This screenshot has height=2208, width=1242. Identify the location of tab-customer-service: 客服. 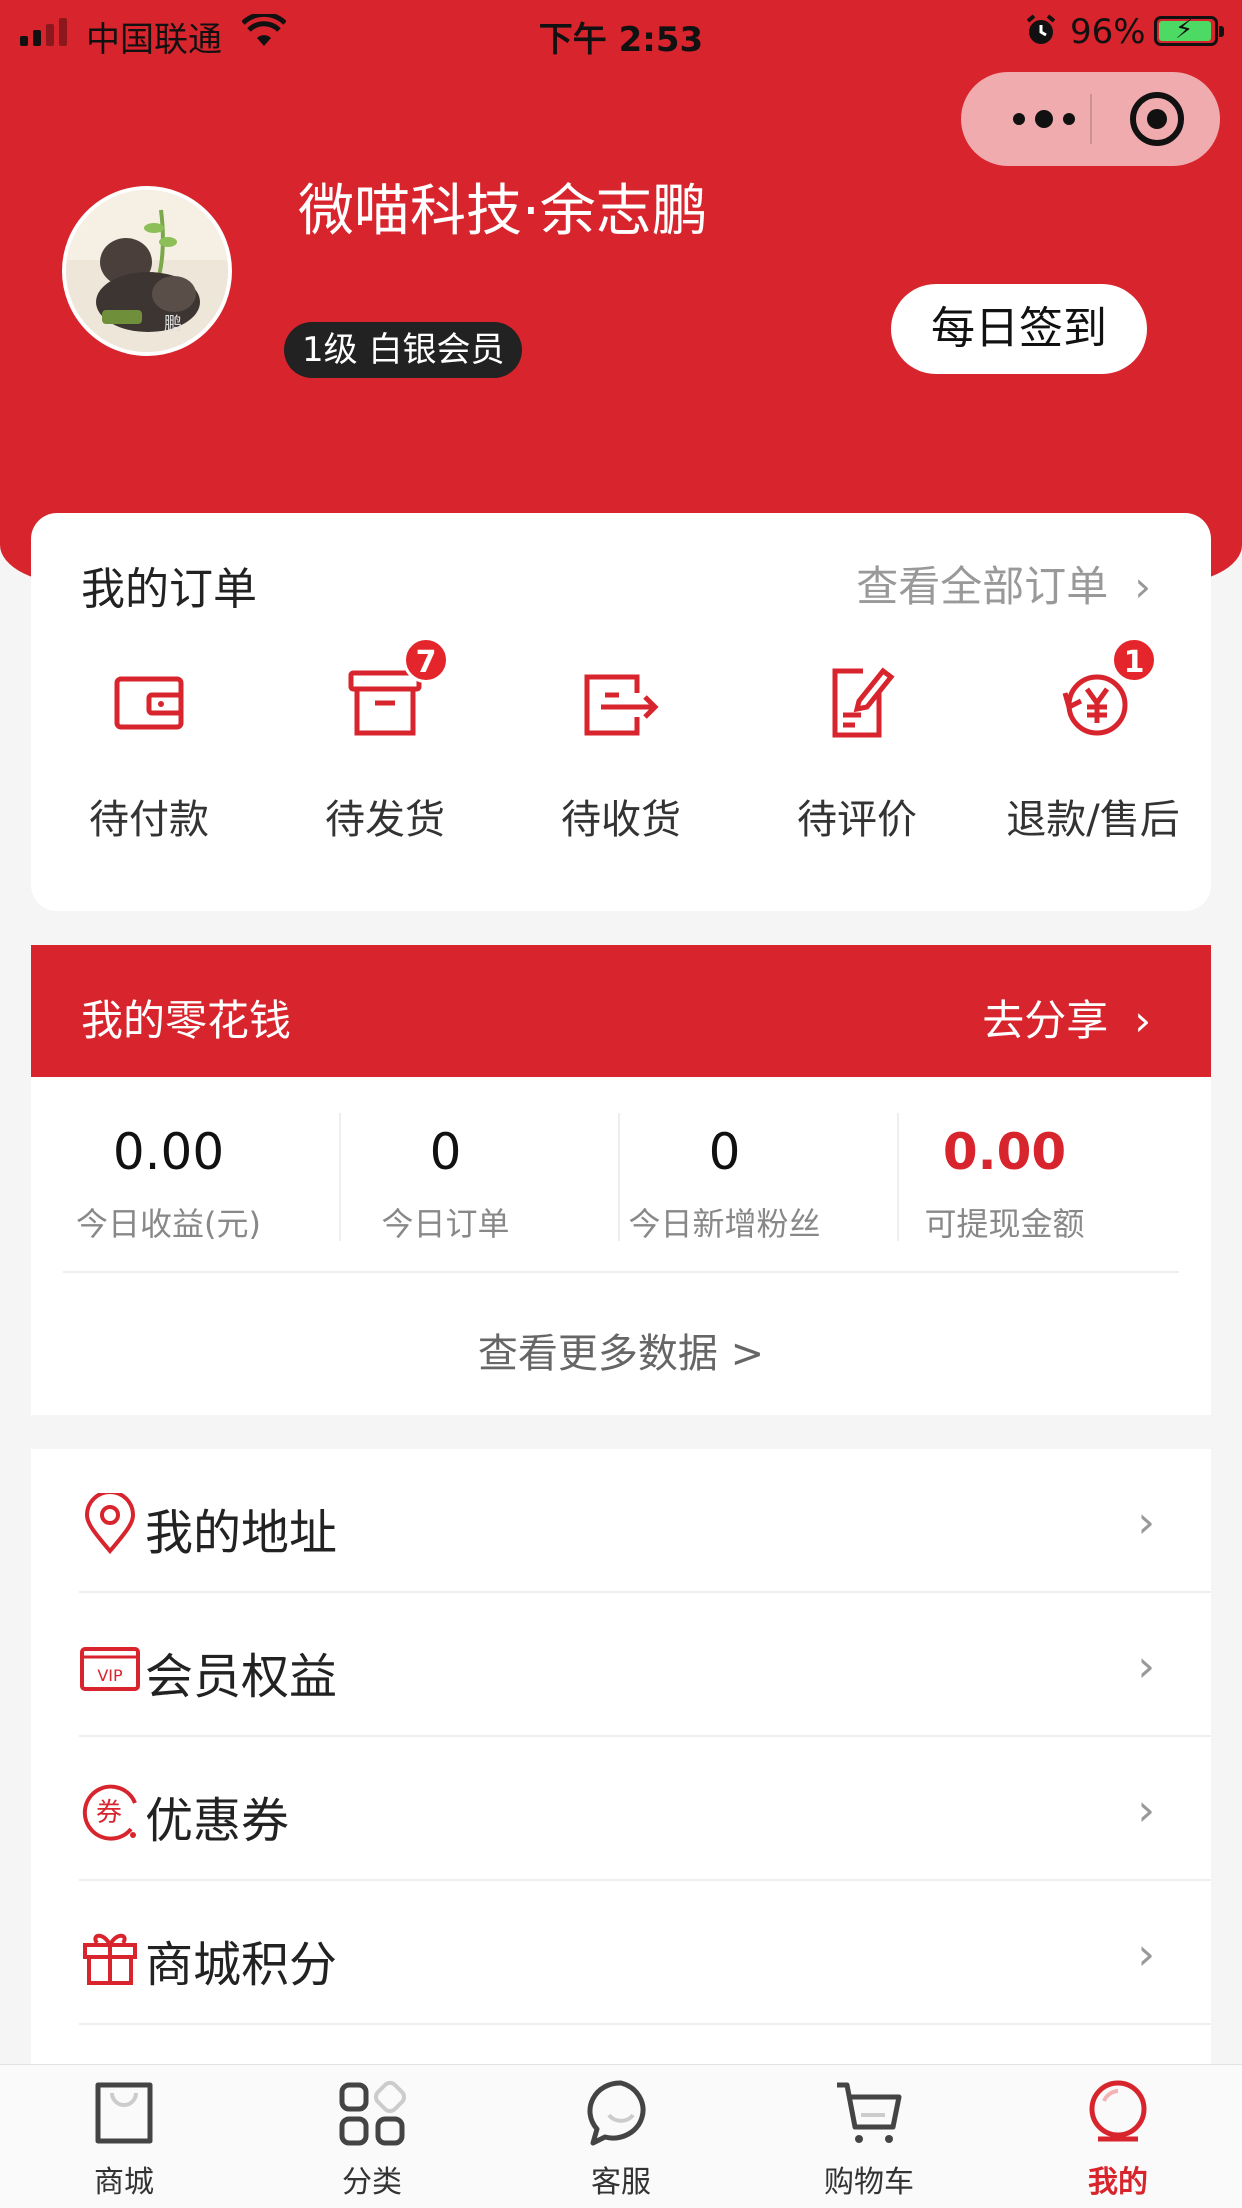
(621, 2136).